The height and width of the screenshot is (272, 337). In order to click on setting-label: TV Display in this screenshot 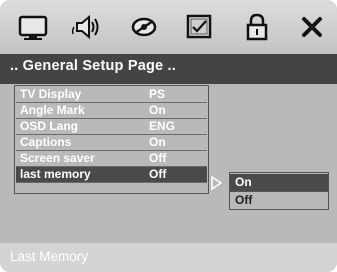, I will do `click(51, 94)`.